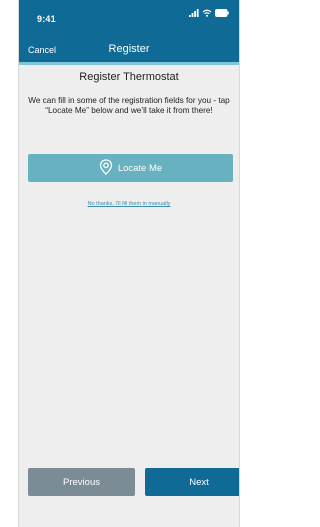 This screenshot has width=320, height=527. I want to click on section-heading: Register Thermostat, so click(129, 77).